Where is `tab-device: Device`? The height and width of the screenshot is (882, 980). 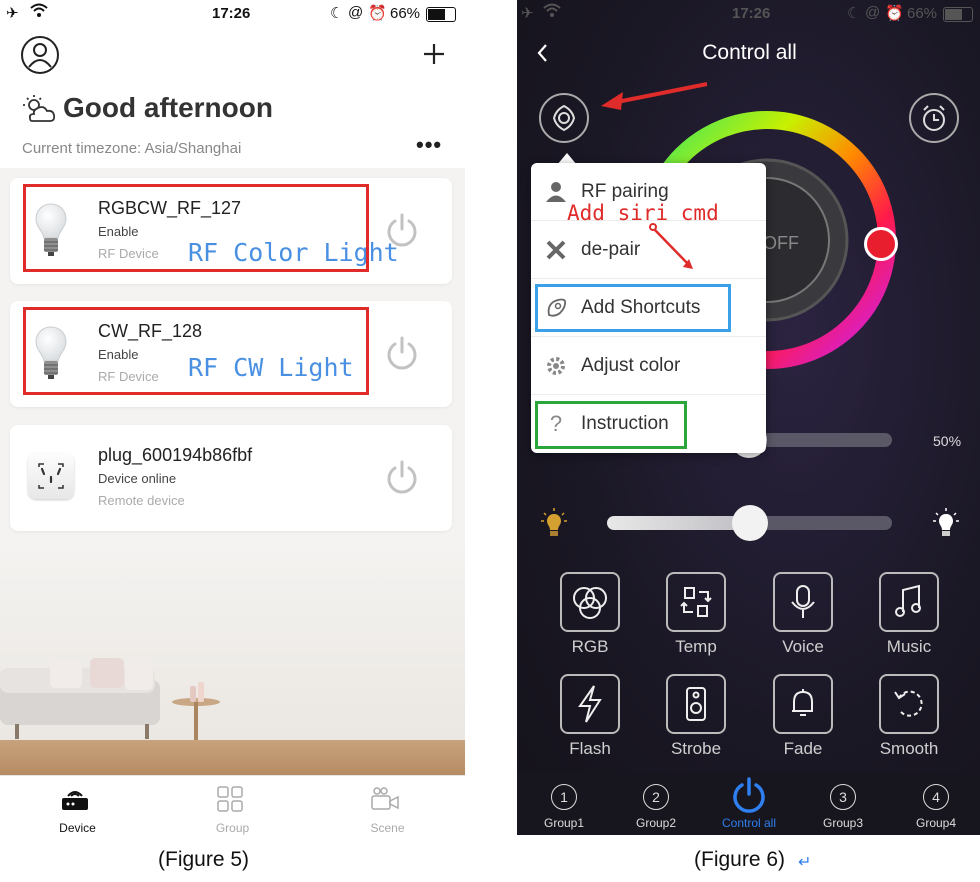
tab-device: Device is located at coordinates (77, 805).